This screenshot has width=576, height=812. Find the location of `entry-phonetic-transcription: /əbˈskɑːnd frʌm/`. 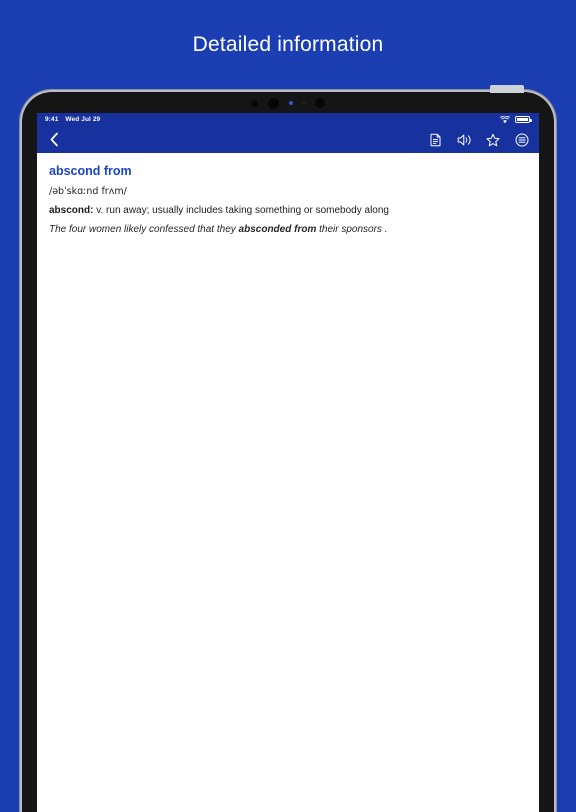

entry-phonetic-transcription: /əbˈskɑːnd frʌm/ is located at coordinates (88, 191).